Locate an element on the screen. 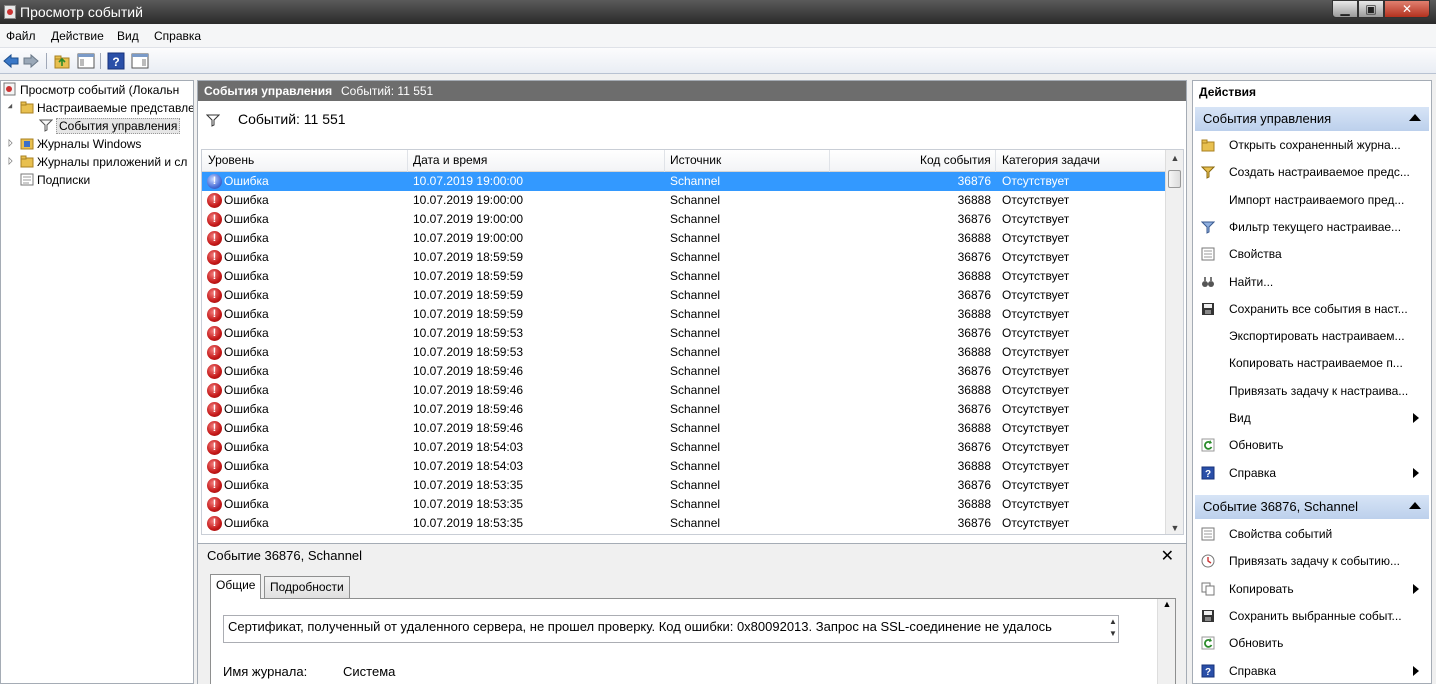  minimize-button: ▁ is located at coordinates (1345, 9).